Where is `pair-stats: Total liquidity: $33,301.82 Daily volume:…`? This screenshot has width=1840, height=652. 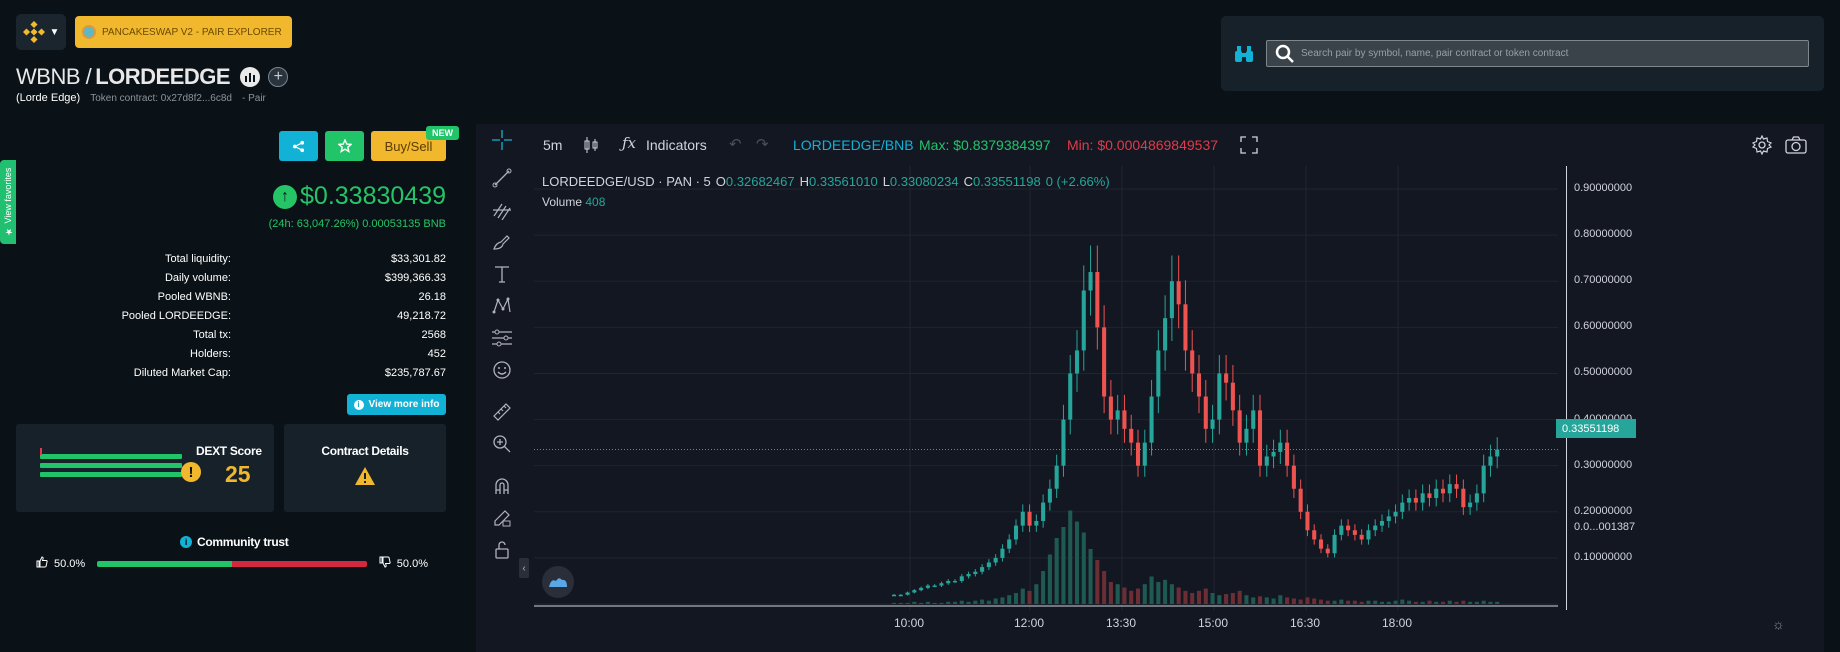 pair-stats: Total liquidity: $33,301.82 Daily volume:… is located at coordinates (273, 319).